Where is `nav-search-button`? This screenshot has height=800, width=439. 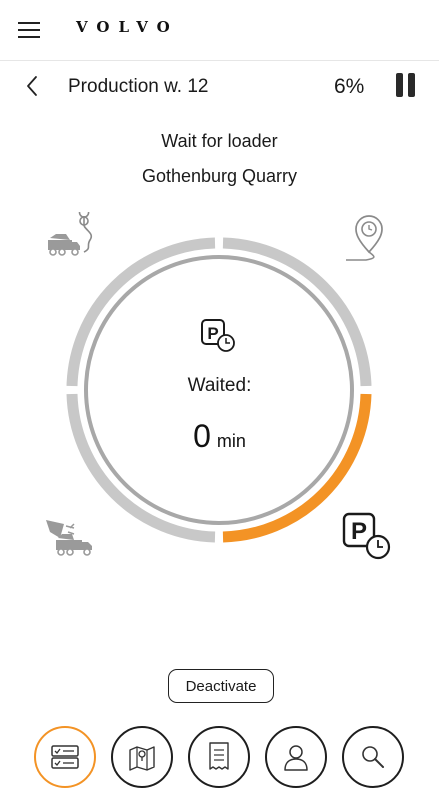
nav-search-button is located at coordinates (373, 757).